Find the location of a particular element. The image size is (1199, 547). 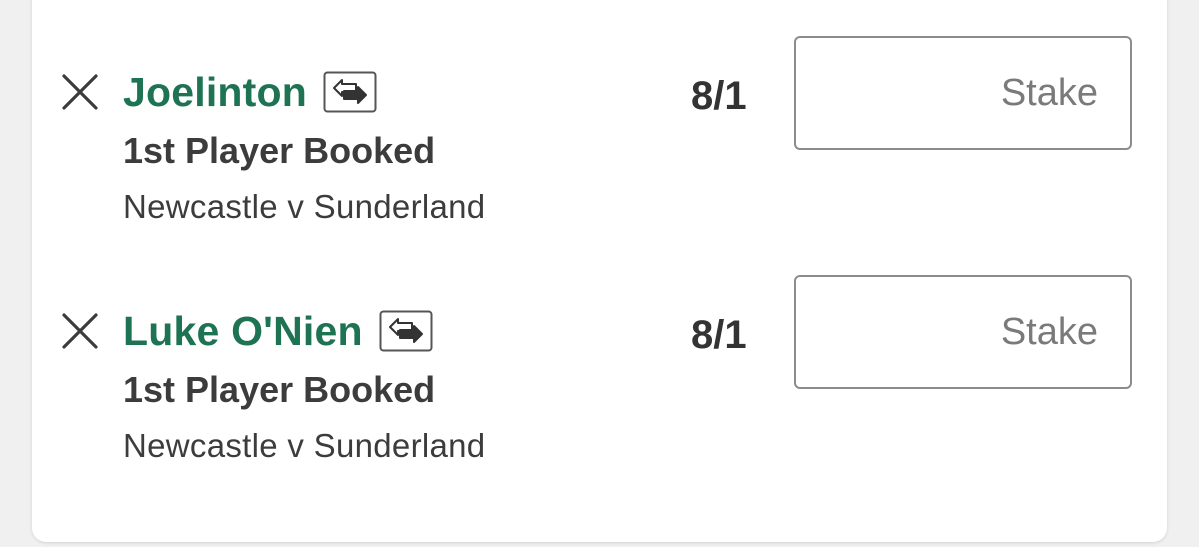

runner-row: Luke O'Nien is located at coordinates (278, 331).